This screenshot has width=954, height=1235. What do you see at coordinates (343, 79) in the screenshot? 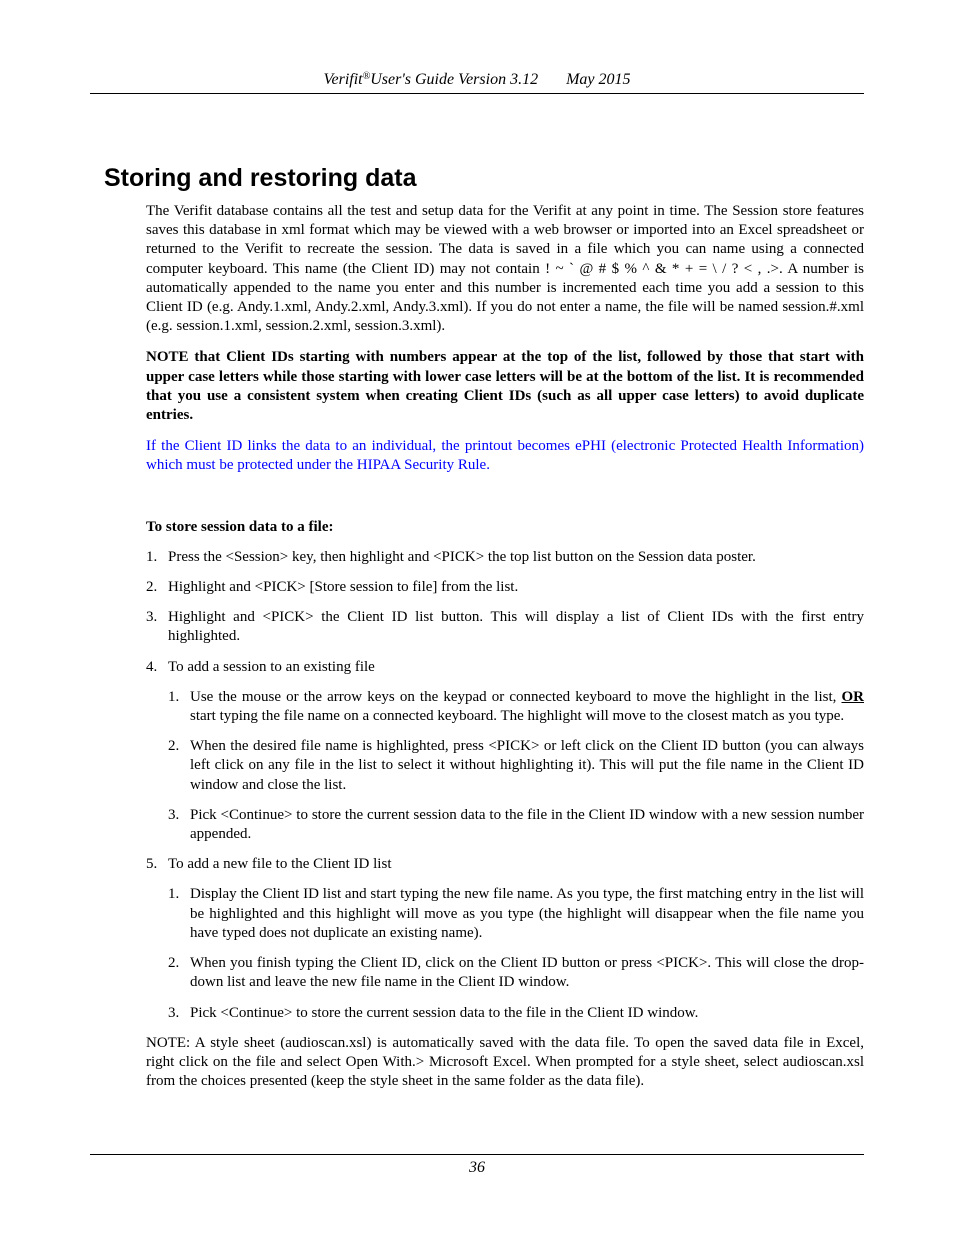
I see `header-product: Verifit` at bounding box center [343, 79].